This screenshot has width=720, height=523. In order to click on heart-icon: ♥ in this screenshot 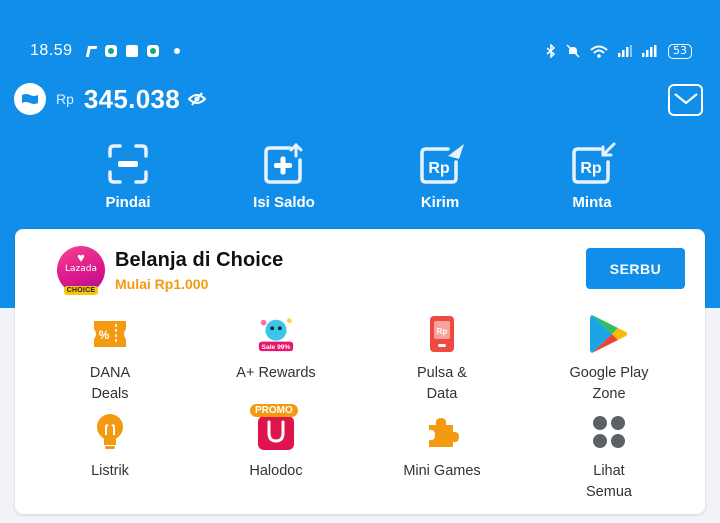, I will do `click(81, 257)`.